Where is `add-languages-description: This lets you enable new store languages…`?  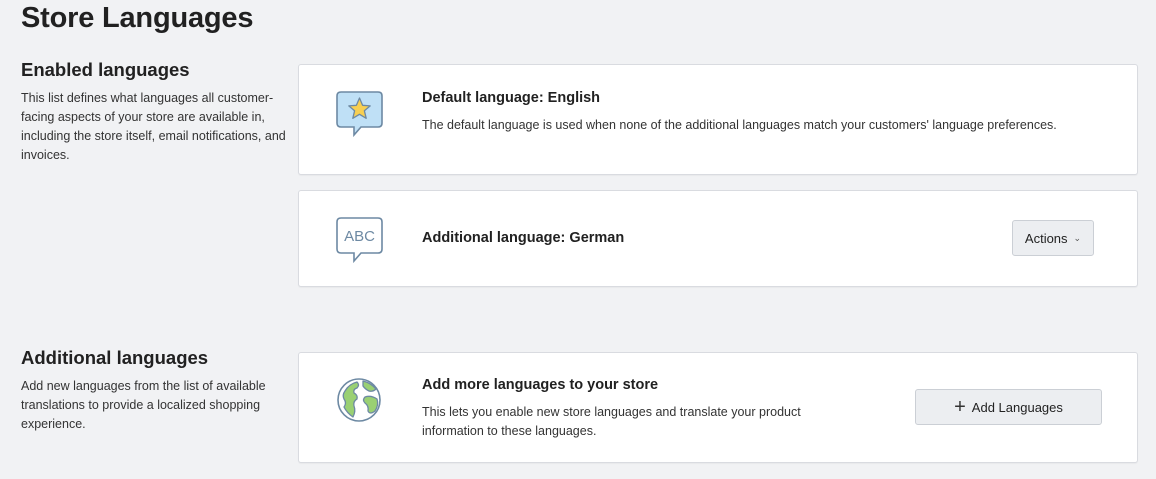
add-languages-description: This lets you enable new store languages… is located at coordinates (611, 421).